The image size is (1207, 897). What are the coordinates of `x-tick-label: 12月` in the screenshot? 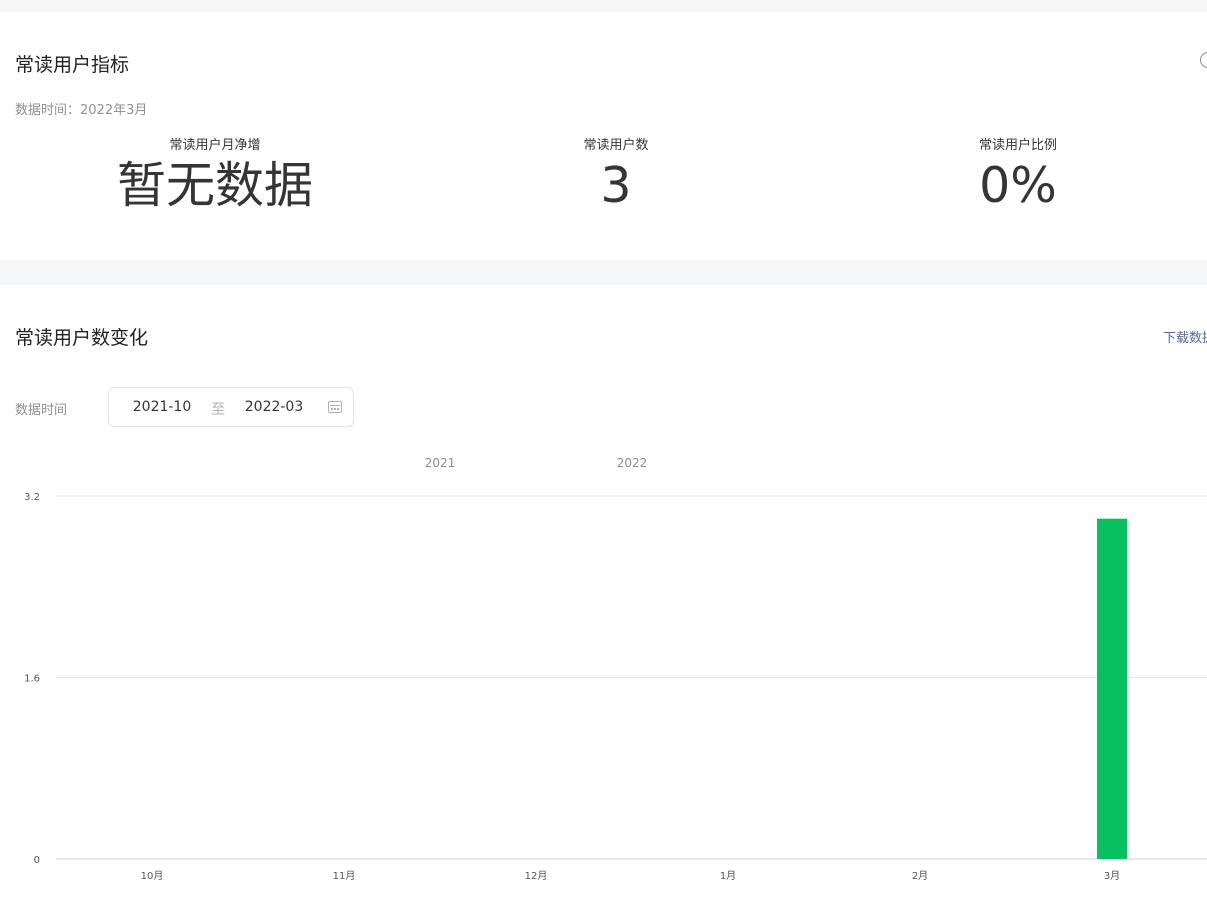 It's located at (536, 876).